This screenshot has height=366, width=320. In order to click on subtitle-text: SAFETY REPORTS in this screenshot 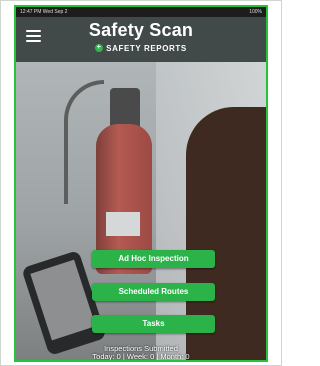, I will do `click(146, 48)`.